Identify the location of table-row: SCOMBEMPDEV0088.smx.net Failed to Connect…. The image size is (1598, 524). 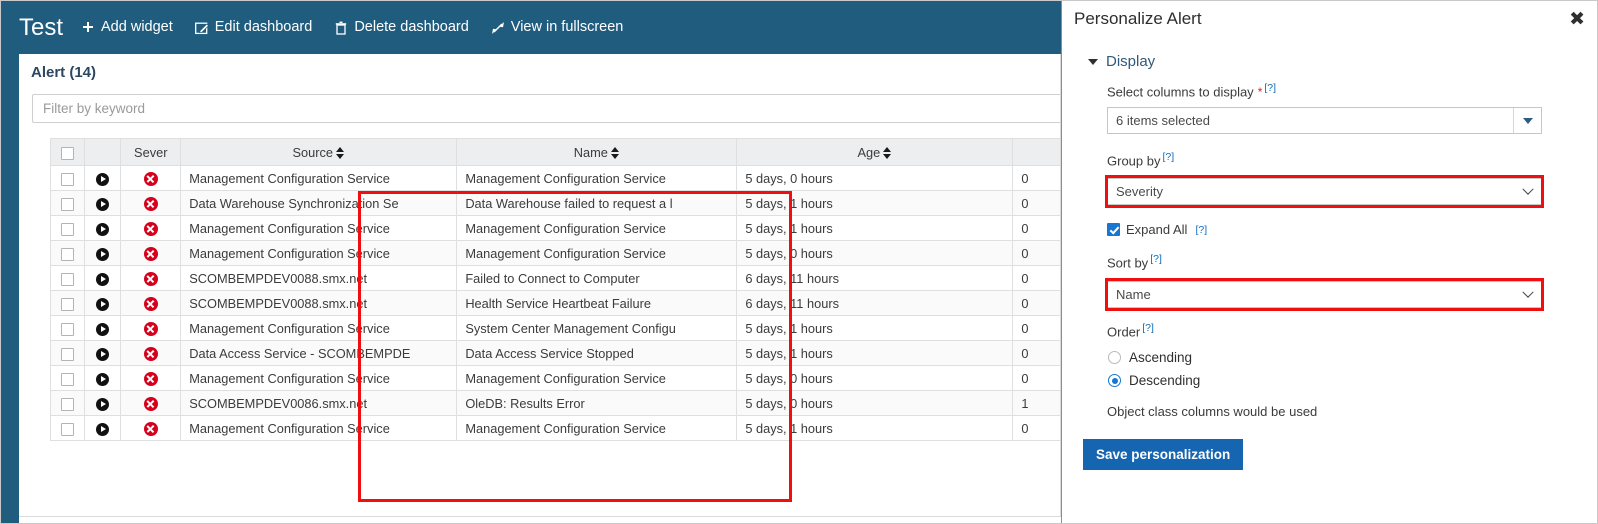
(555, 278).